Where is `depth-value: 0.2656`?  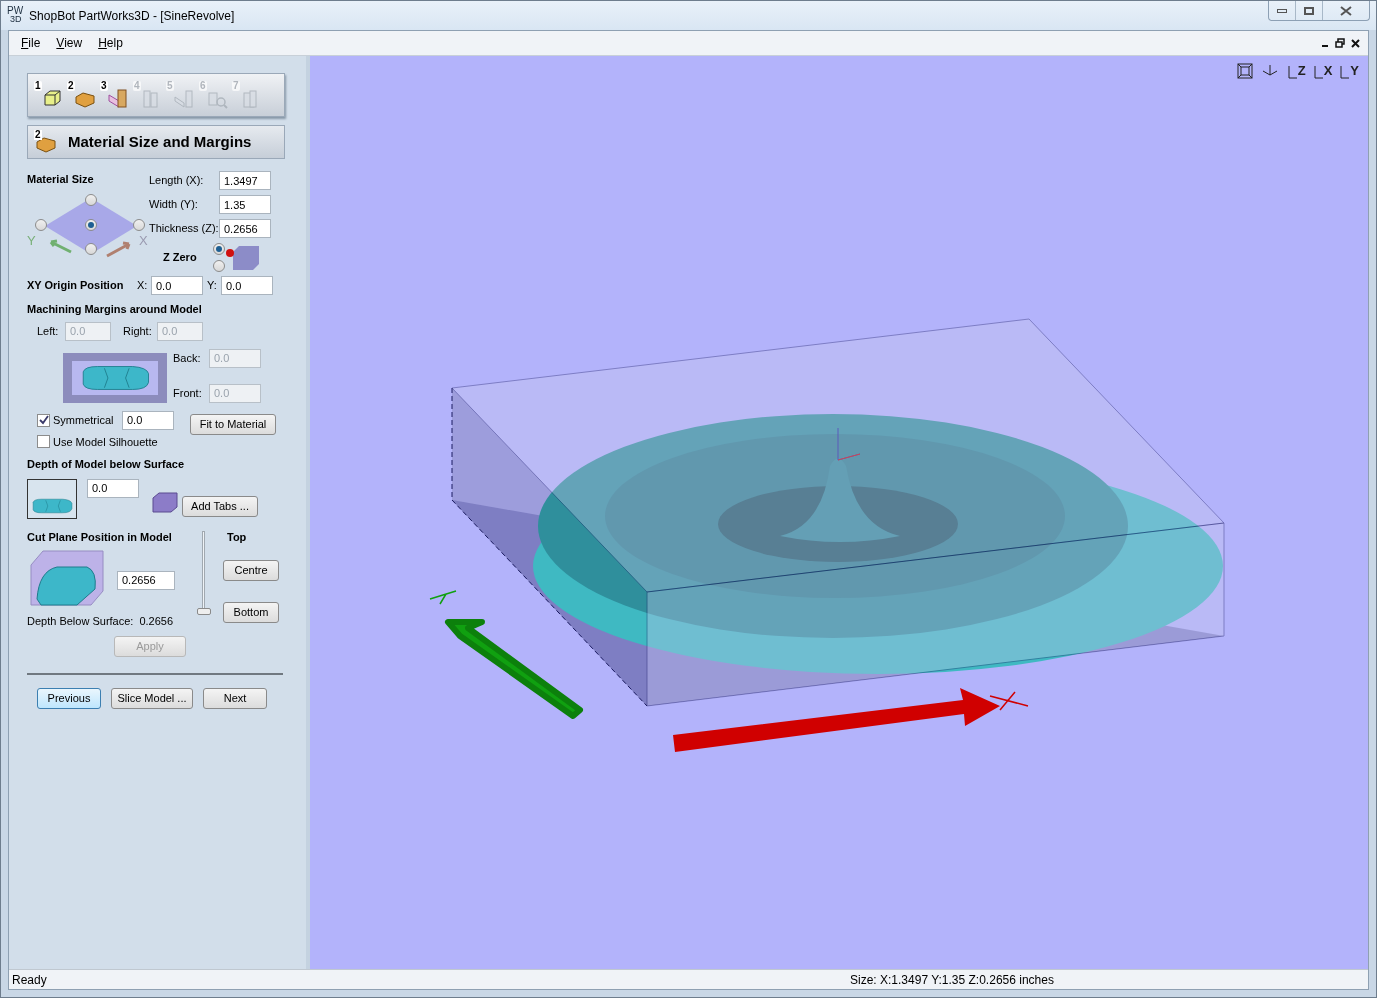 depth-value: 0.2656 is located at coordinates (156, 621).